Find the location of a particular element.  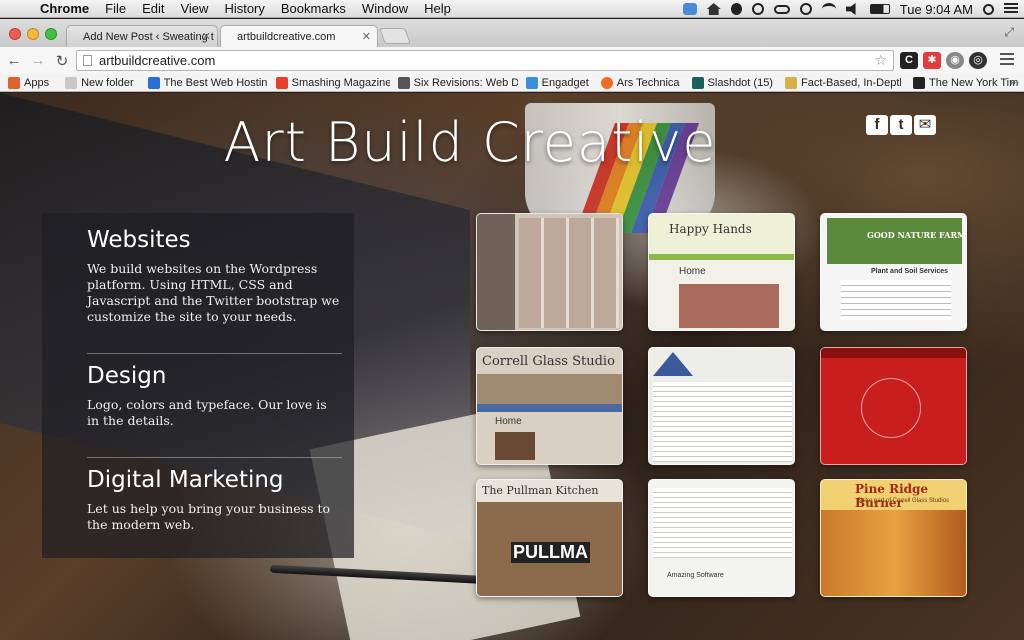

social-links: f t ✉ is located at coordinates (901, 125).